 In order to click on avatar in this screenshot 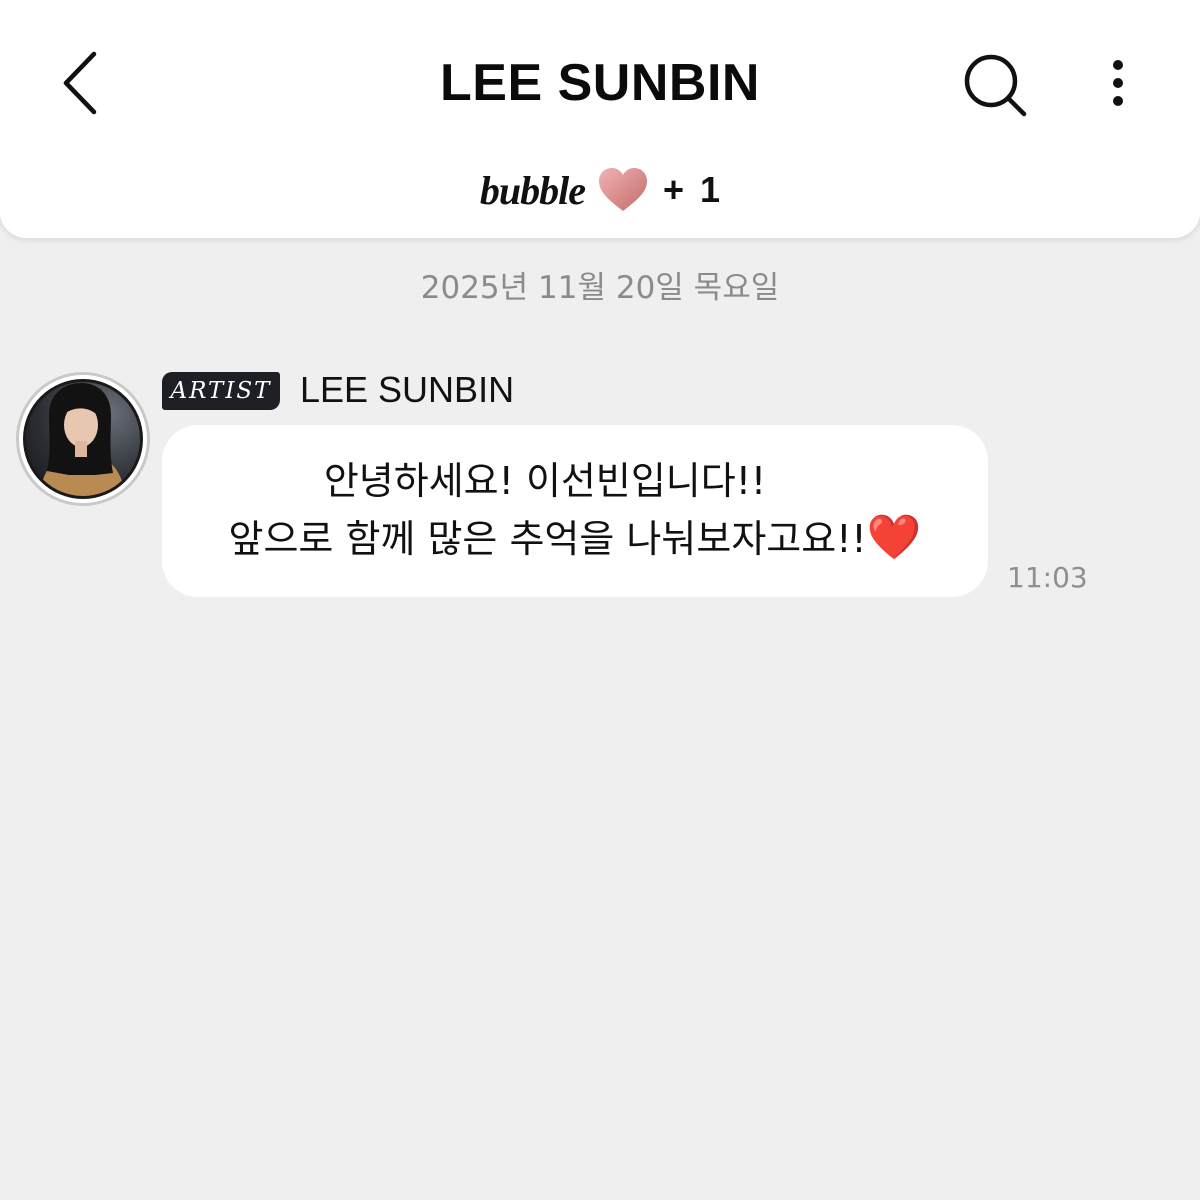, I will do `click(83, 439)`.